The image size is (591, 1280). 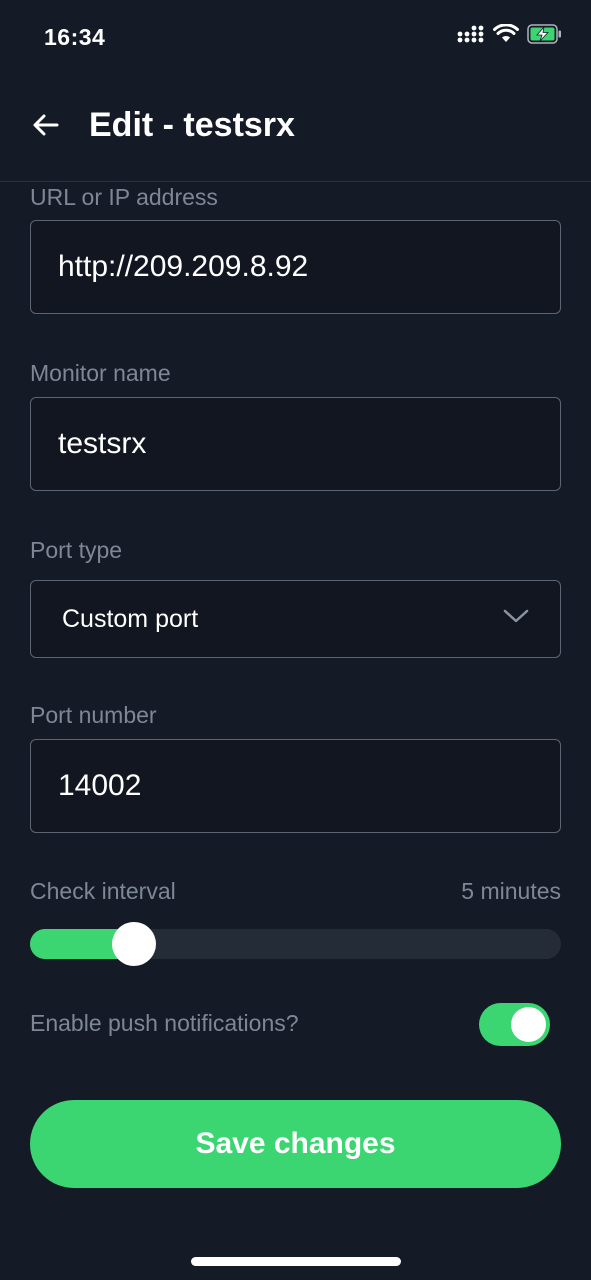 What do you see at coordinates (506, 36) in the screenshot?
I see `wifi-icon` at bounding box center [506, 36].